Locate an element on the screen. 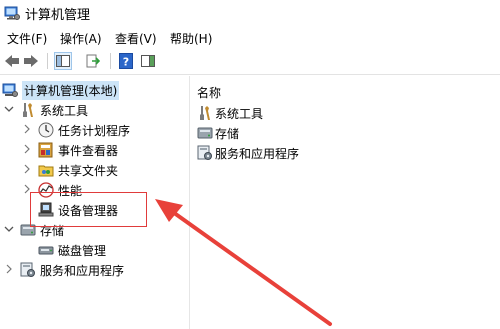 The width and height of the screenshot is (500, 329). list-item-services: 服务和应用程序 is located at coordinates (248, 153).